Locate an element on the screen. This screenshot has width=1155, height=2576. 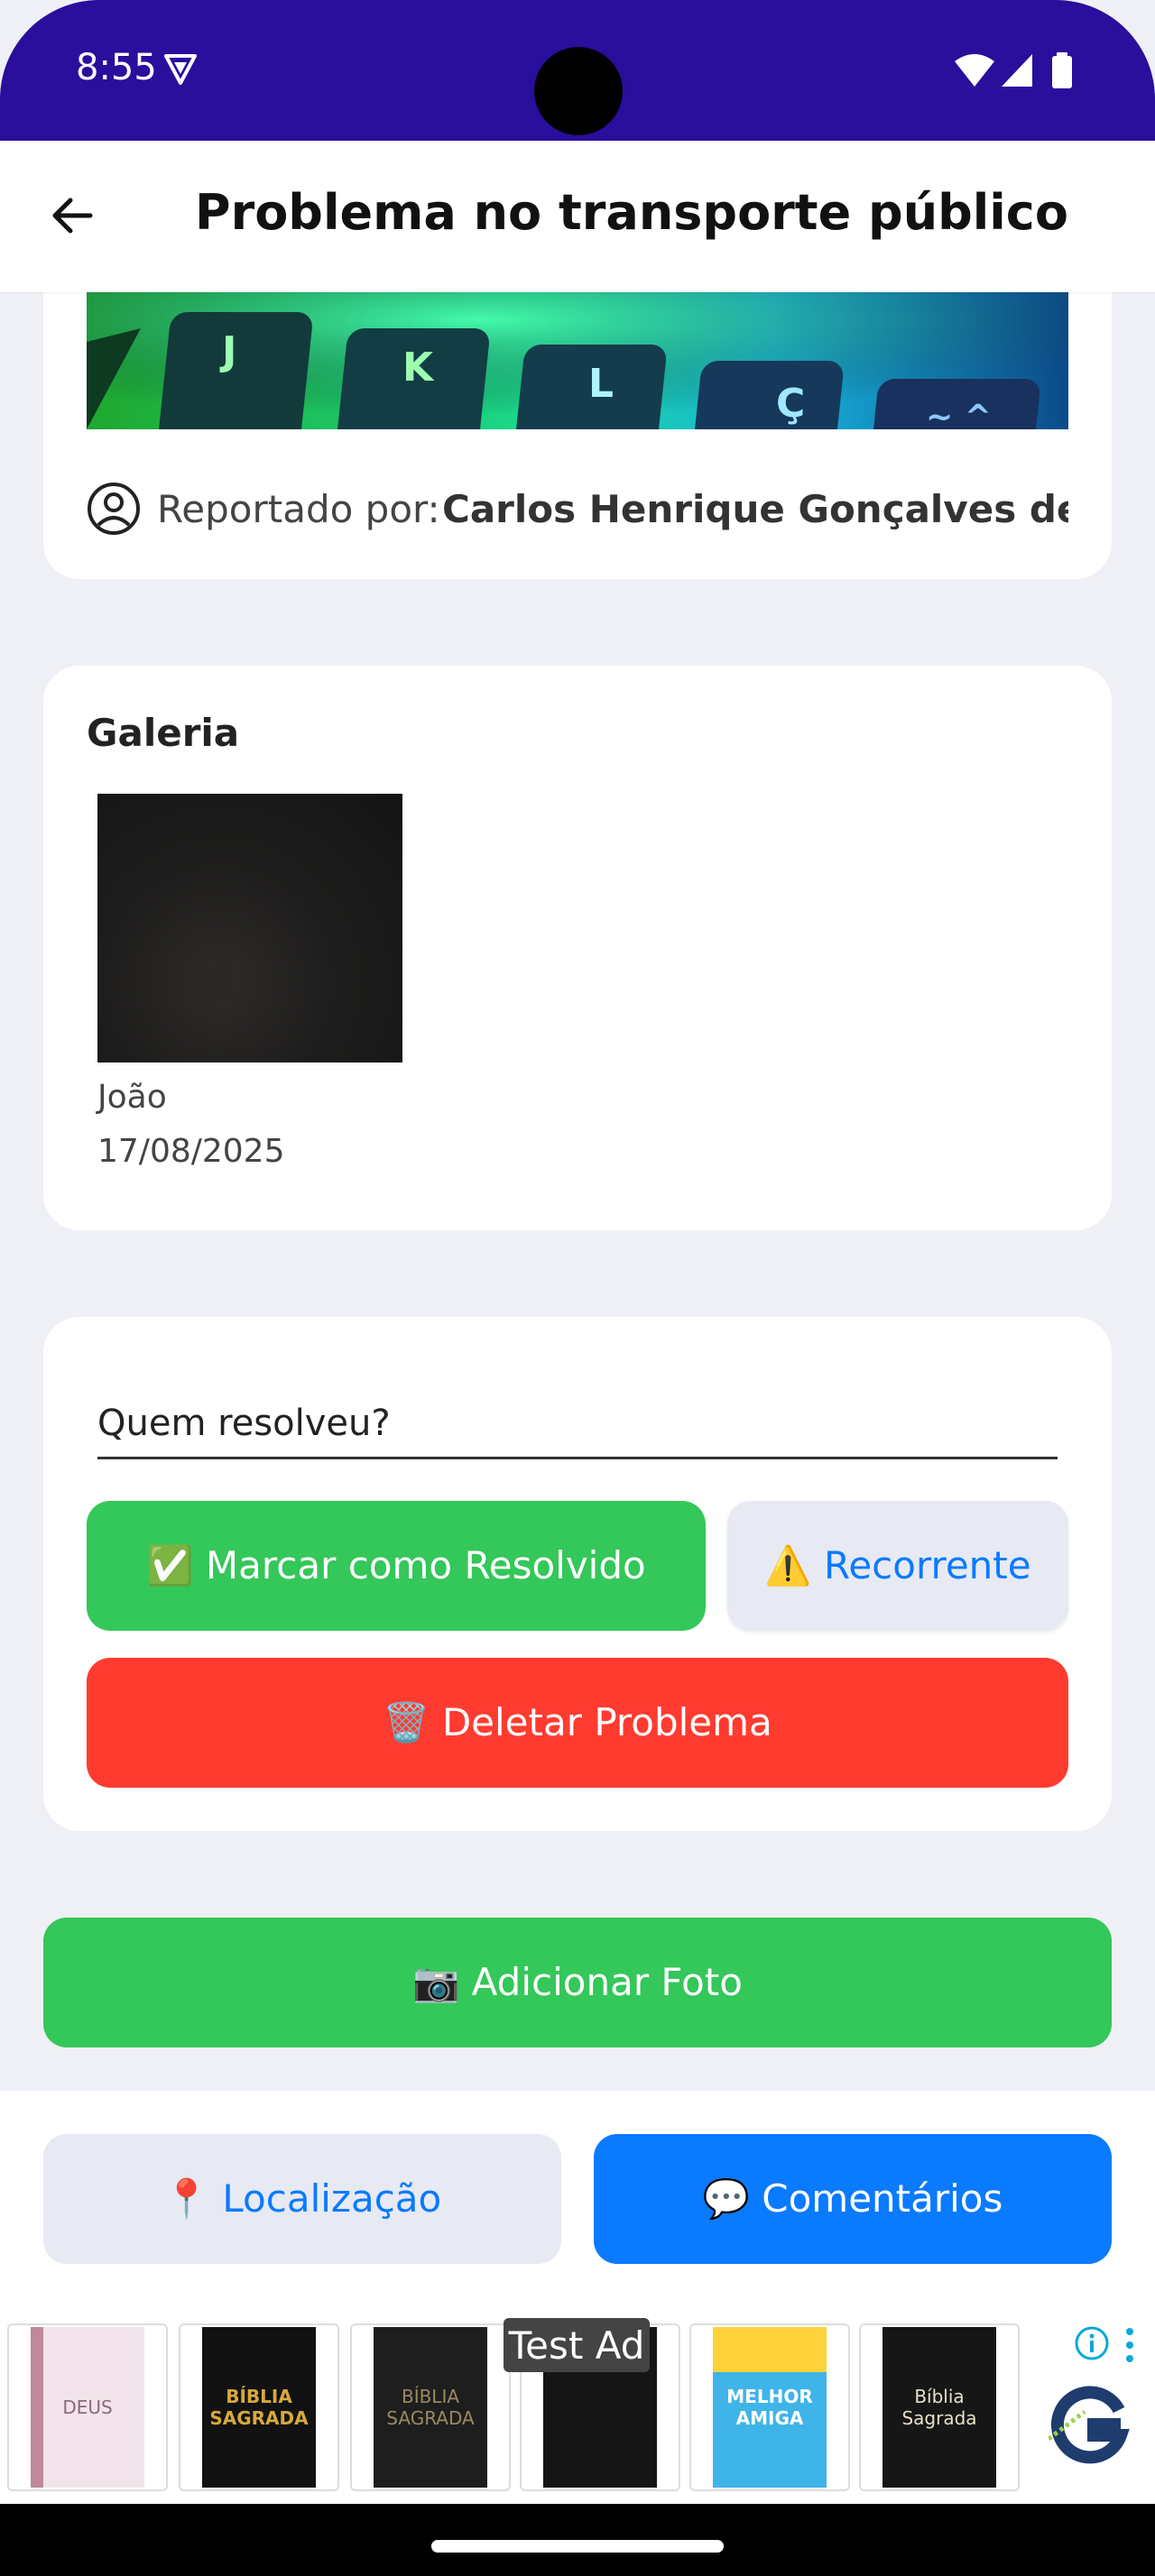
status-time: 8:55 is located at coordinates (116, 68).